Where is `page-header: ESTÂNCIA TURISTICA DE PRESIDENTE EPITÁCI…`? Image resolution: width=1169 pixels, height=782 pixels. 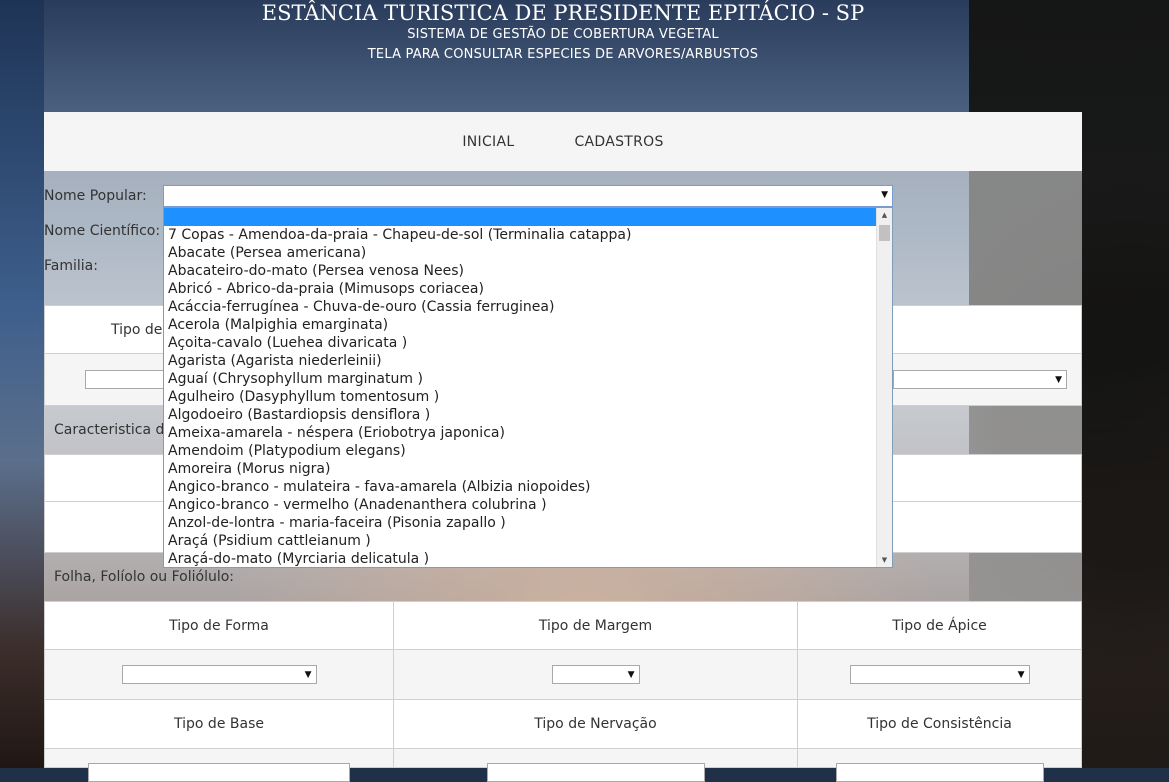 page-header: ESTÂNCIA TURISTICA DE PRESIDENTE EPITÁCI… is located at coordinates (563, 56).